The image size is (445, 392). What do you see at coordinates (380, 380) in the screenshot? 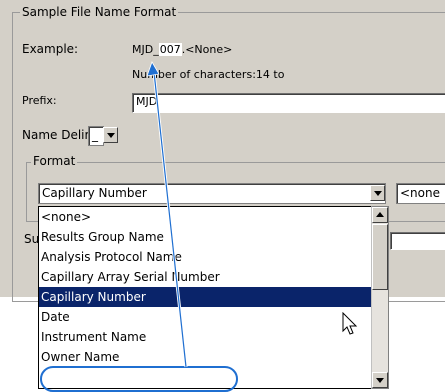
I see `scroll-down-icon` at bounding box center [380, 380].